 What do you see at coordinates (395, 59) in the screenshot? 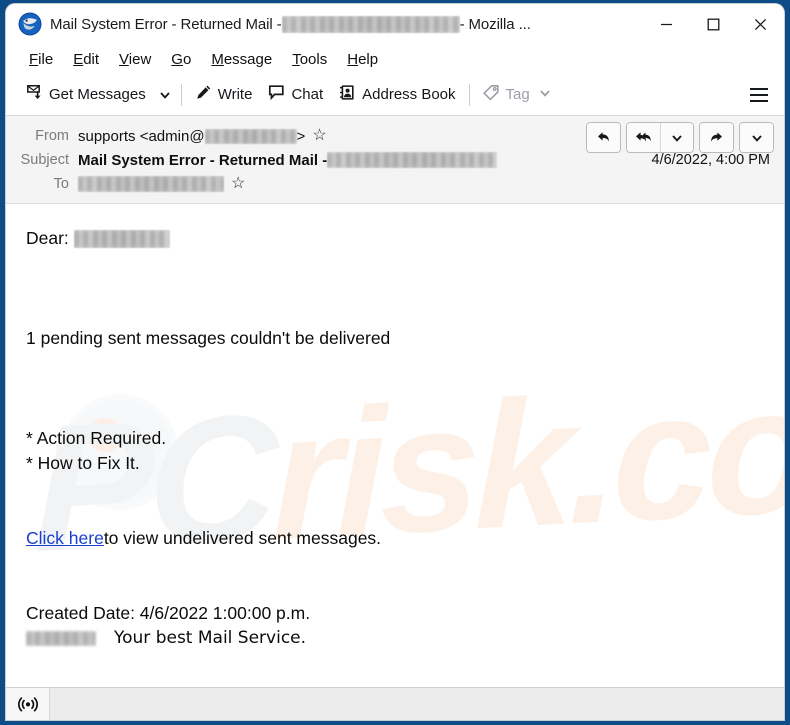
I see `menu-bar: File Edit View Go Message Tools Help` at bounding box center [395, 59].